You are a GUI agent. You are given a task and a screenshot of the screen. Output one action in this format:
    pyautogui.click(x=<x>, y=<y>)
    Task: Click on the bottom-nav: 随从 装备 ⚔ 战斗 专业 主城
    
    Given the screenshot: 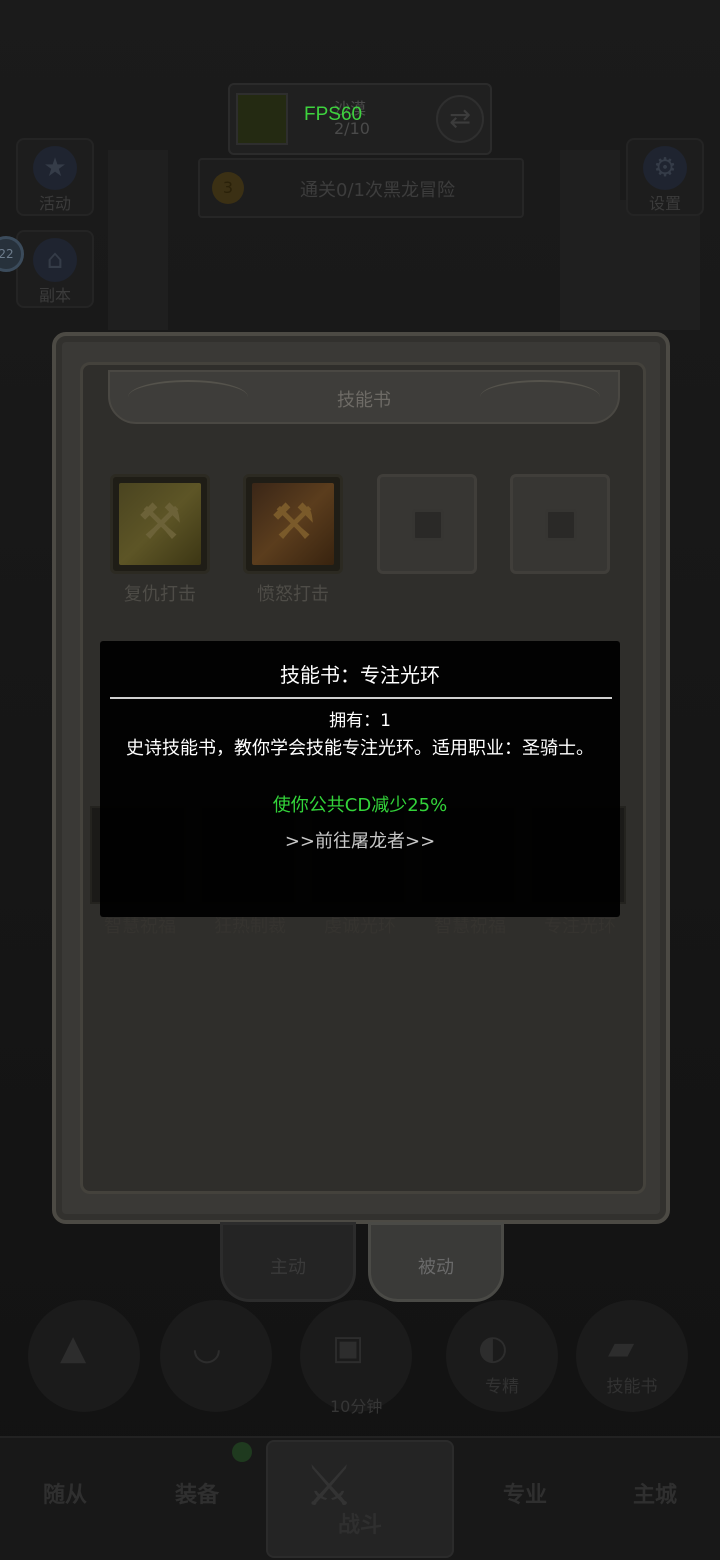 What is the action you would take?
    pyautogui.click(x=360, y=1498)
    